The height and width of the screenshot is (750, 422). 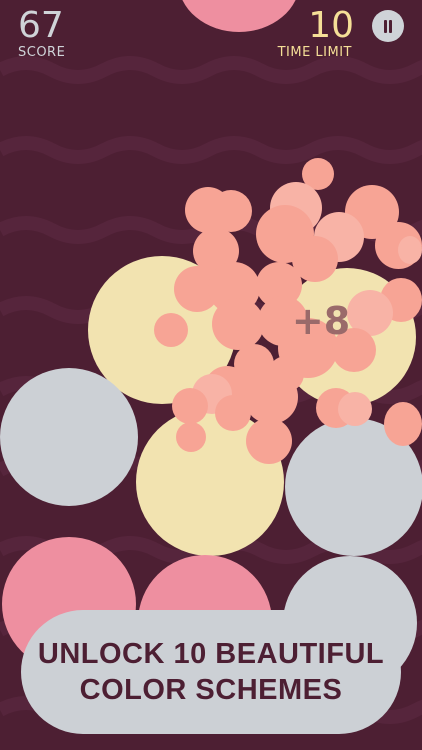 I want to click on time-limit-value: 10, so click(x=331, y=25).